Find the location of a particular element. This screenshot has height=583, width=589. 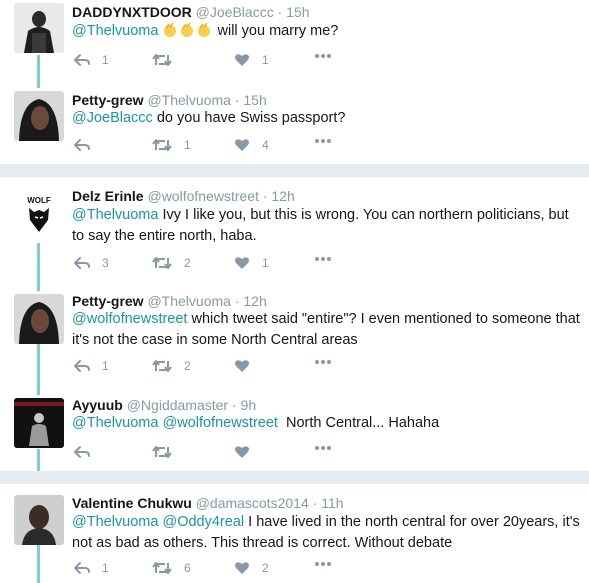

retweet-count: 1 is located at coordinates (187, 145).